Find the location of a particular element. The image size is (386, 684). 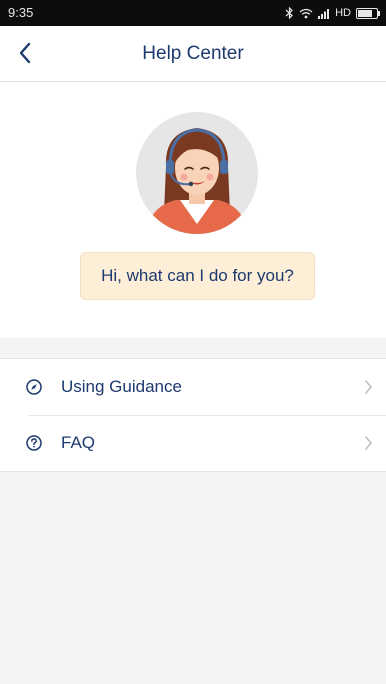

menu-item-faq: FAQ is located at coordinates (193, 443).